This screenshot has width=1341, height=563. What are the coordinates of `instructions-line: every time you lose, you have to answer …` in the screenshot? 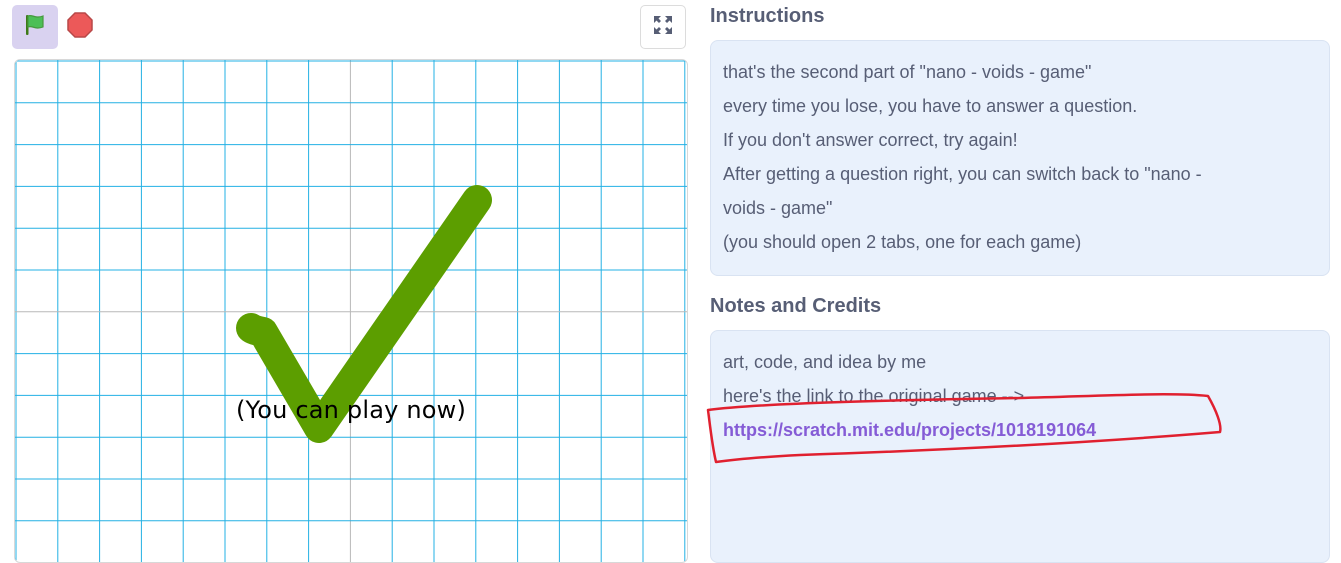 It's located at (930, 106).